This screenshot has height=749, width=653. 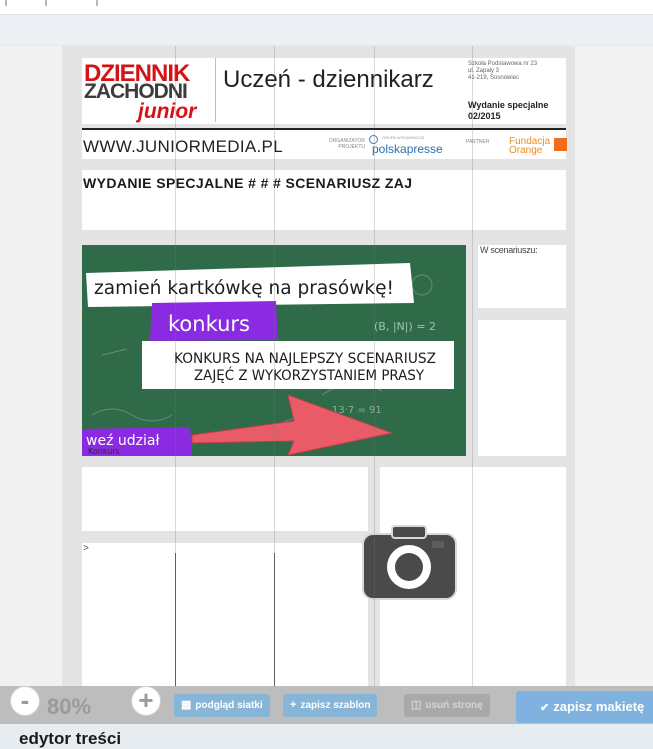 I want to click on grid-icon: ▦, so click(x=186, y=705).